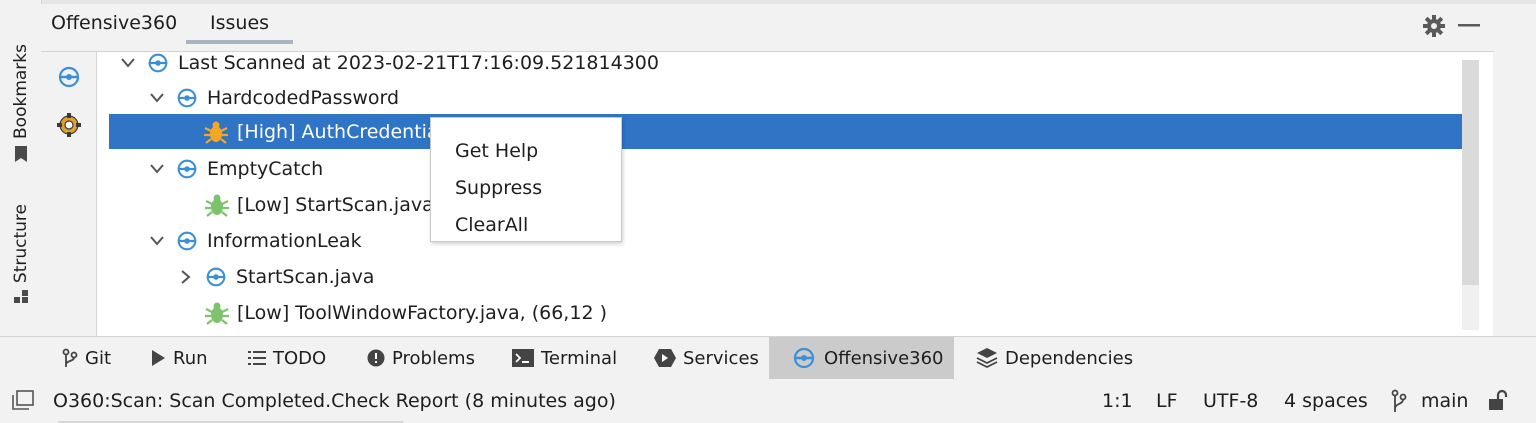  Describe the element at coordinates (190, 358) in the screenshot. I see `tab-label: Run` at that location.